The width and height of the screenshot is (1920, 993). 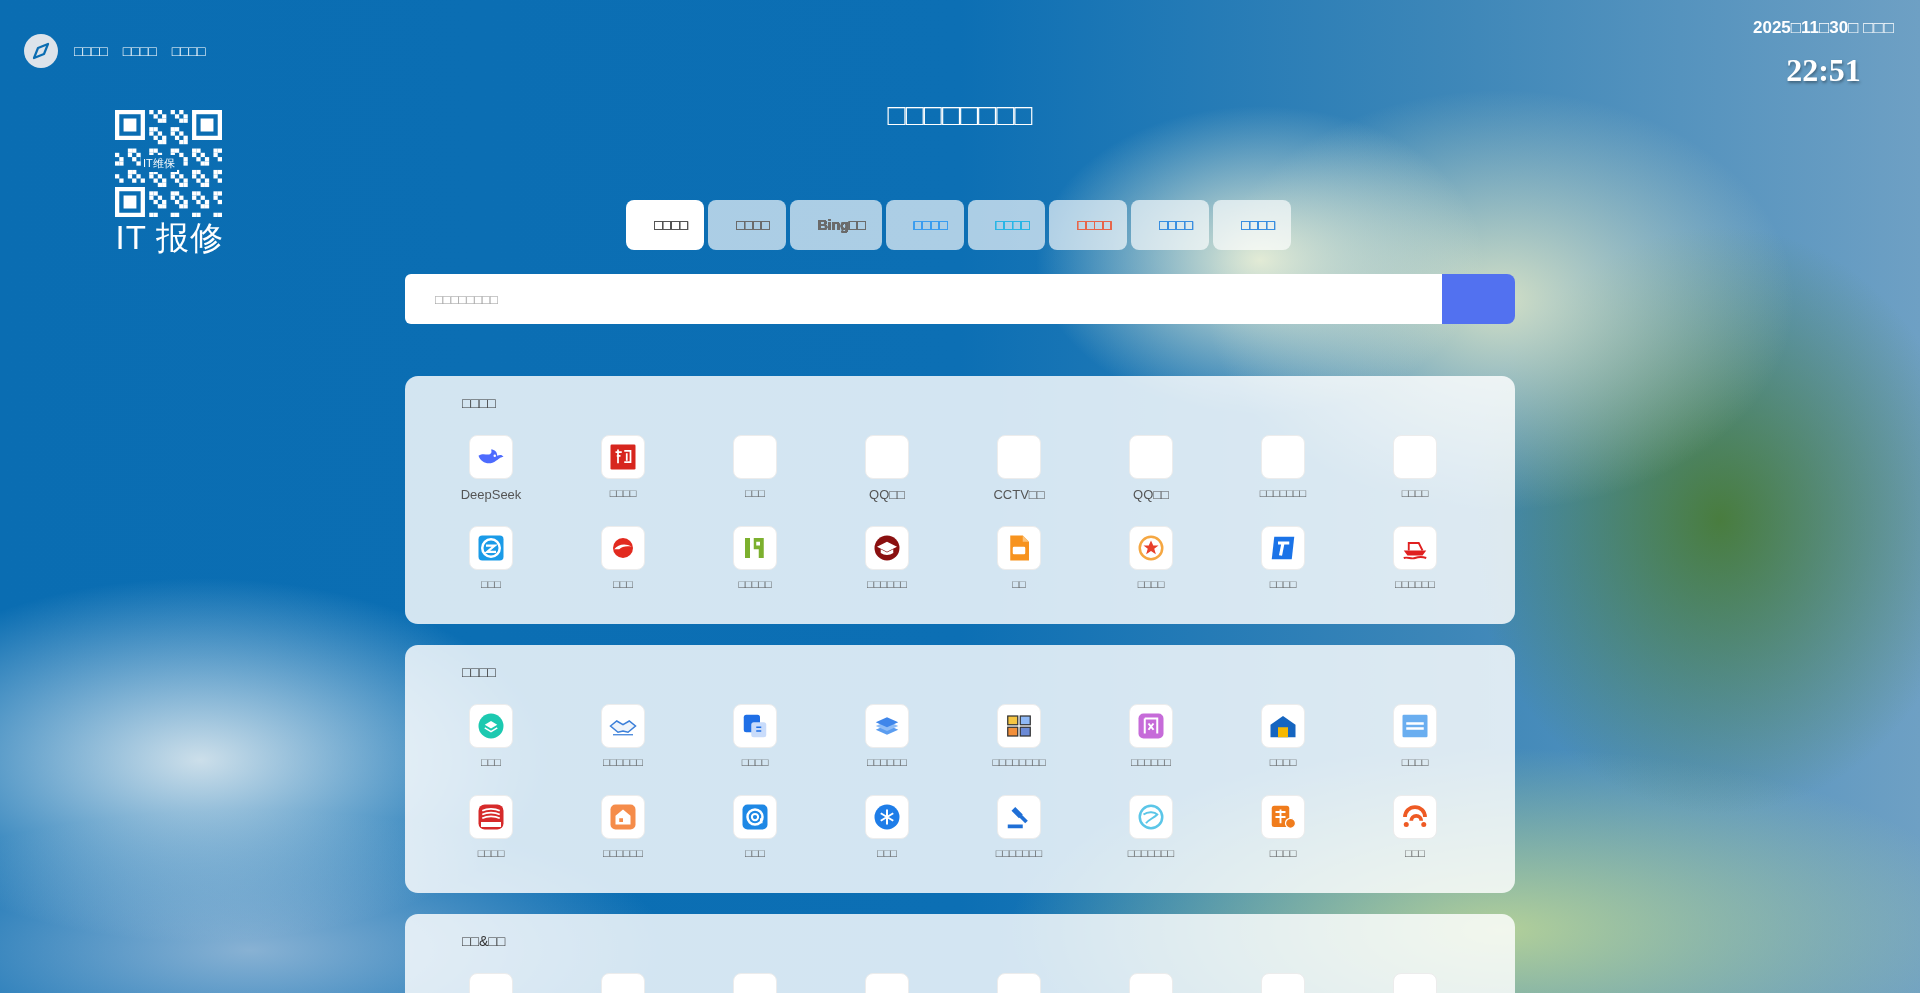 I want to click on snowflake-icon, so click(x=887, y=817).